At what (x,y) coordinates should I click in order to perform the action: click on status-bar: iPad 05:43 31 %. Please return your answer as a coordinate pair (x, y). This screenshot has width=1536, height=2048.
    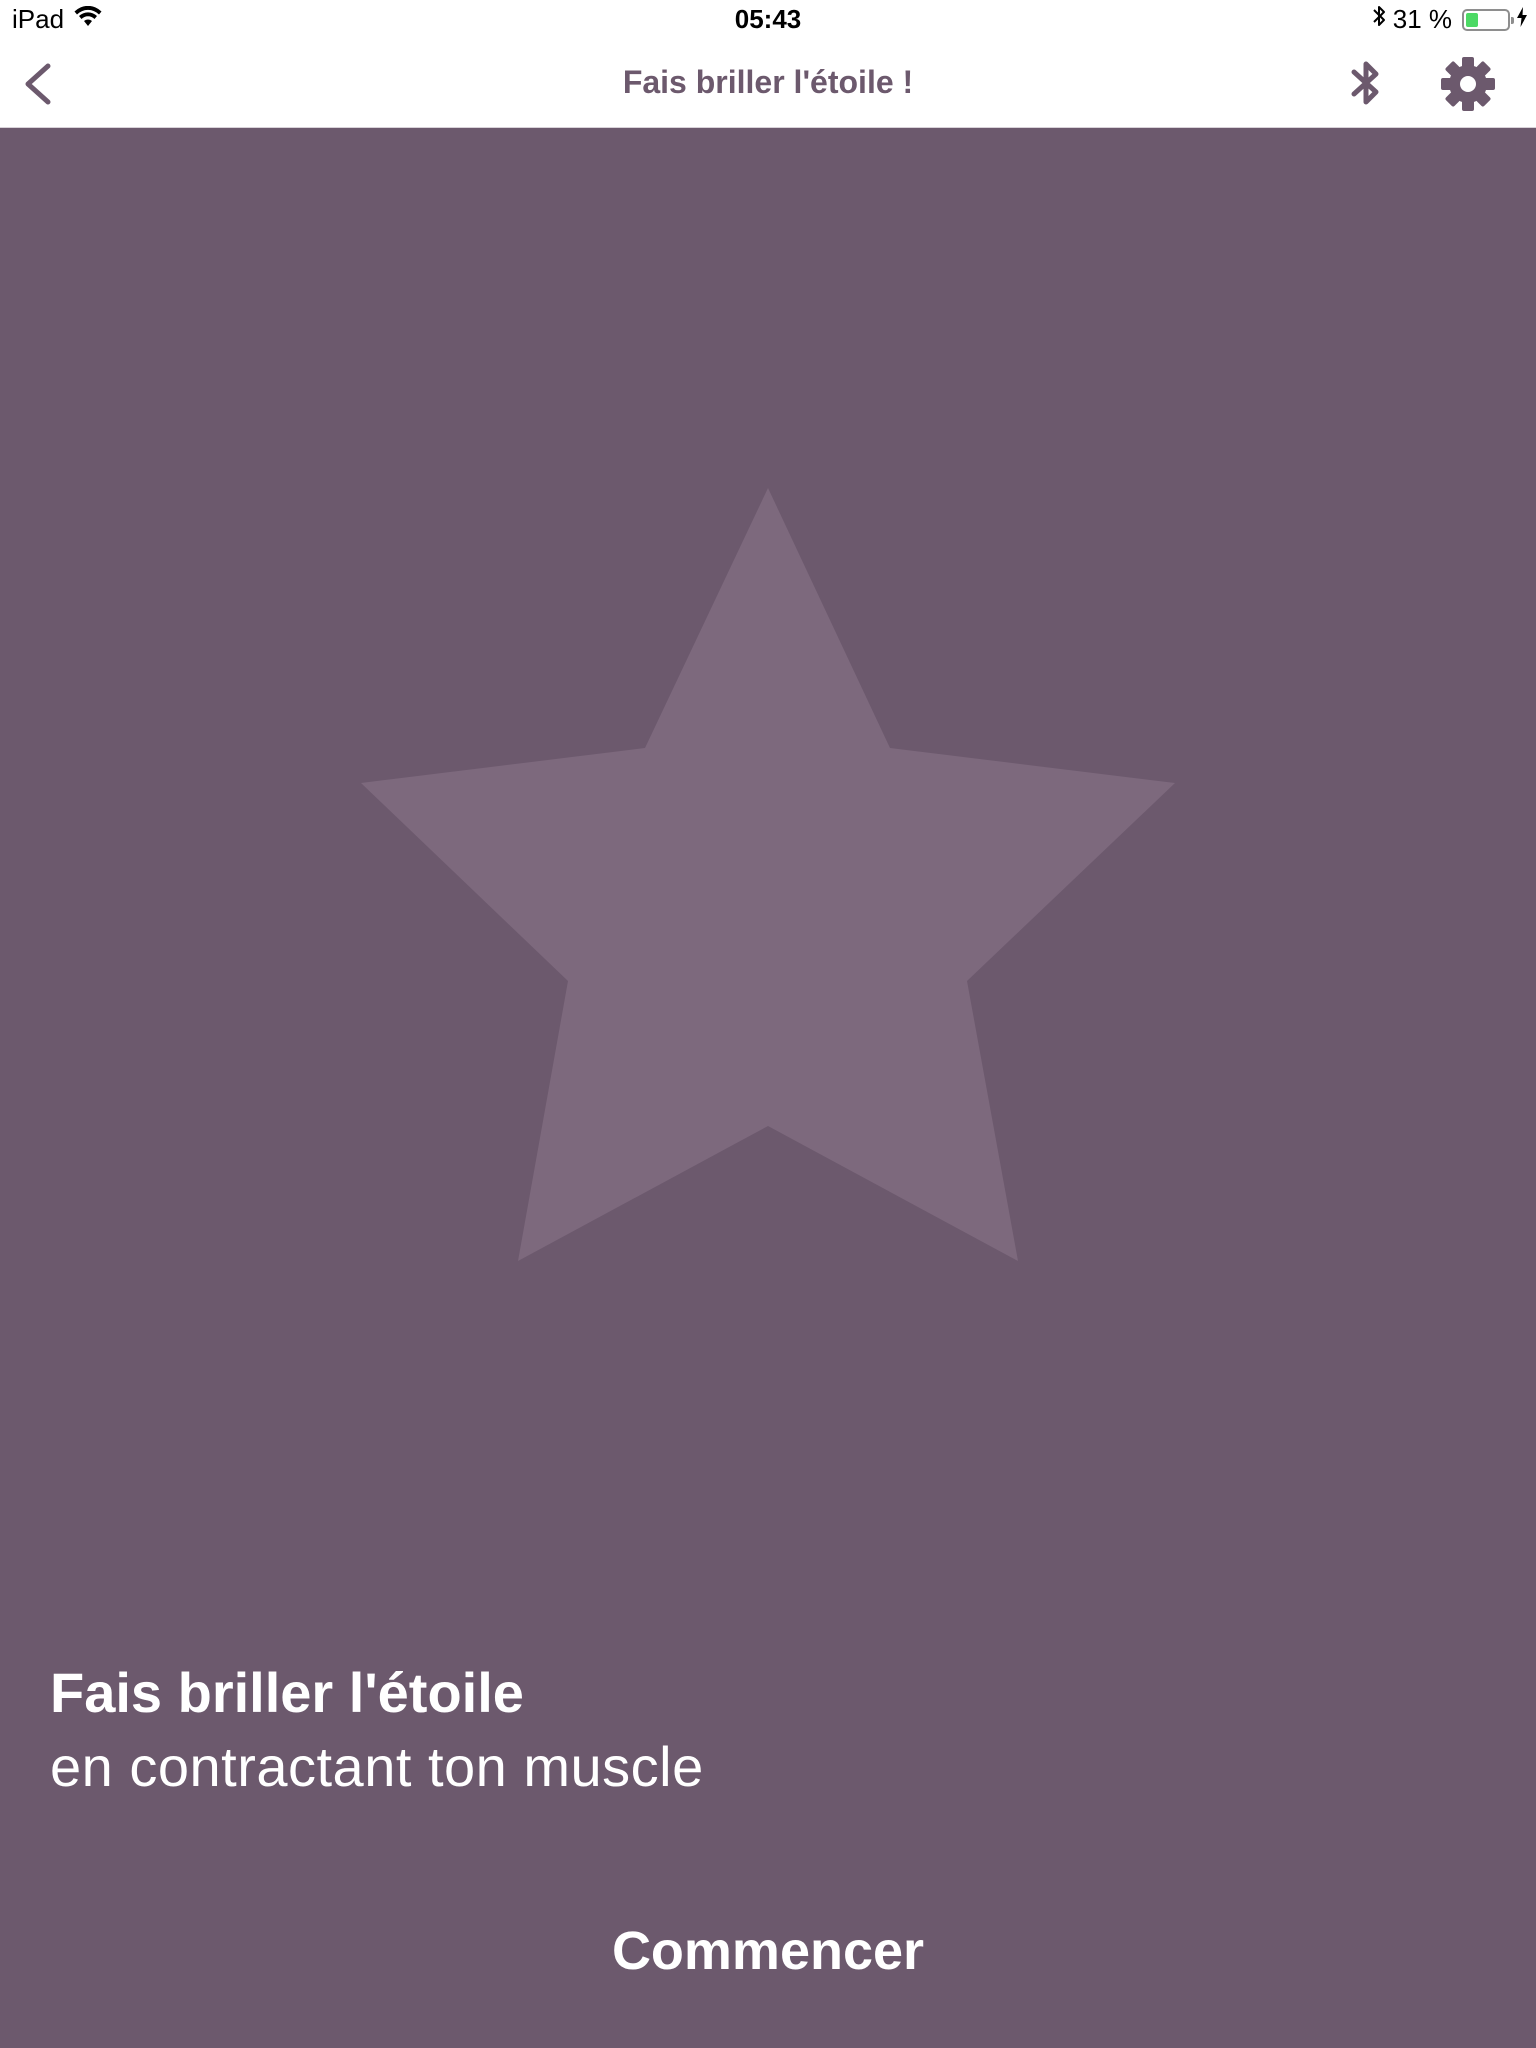
    Looking at the image, I should click on (768, 20).